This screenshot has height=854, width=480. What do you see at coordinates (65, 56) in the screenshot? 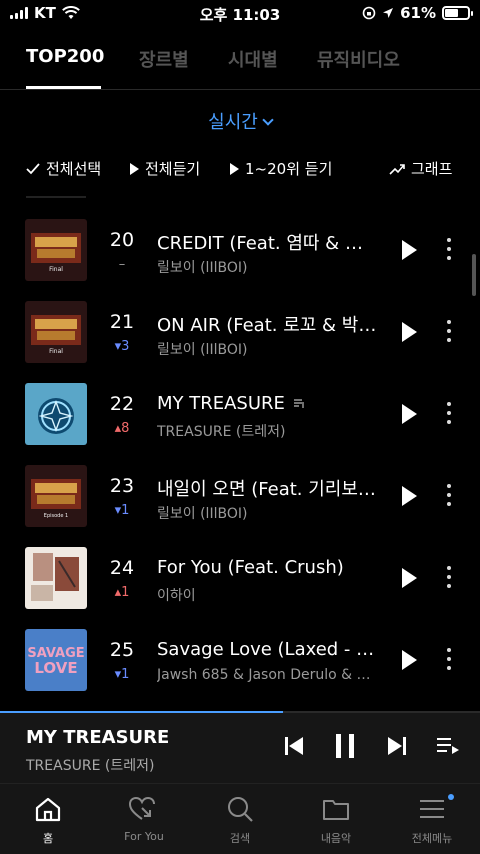
I see `tab-top200: TOP200` at bounding box center [65, 56].